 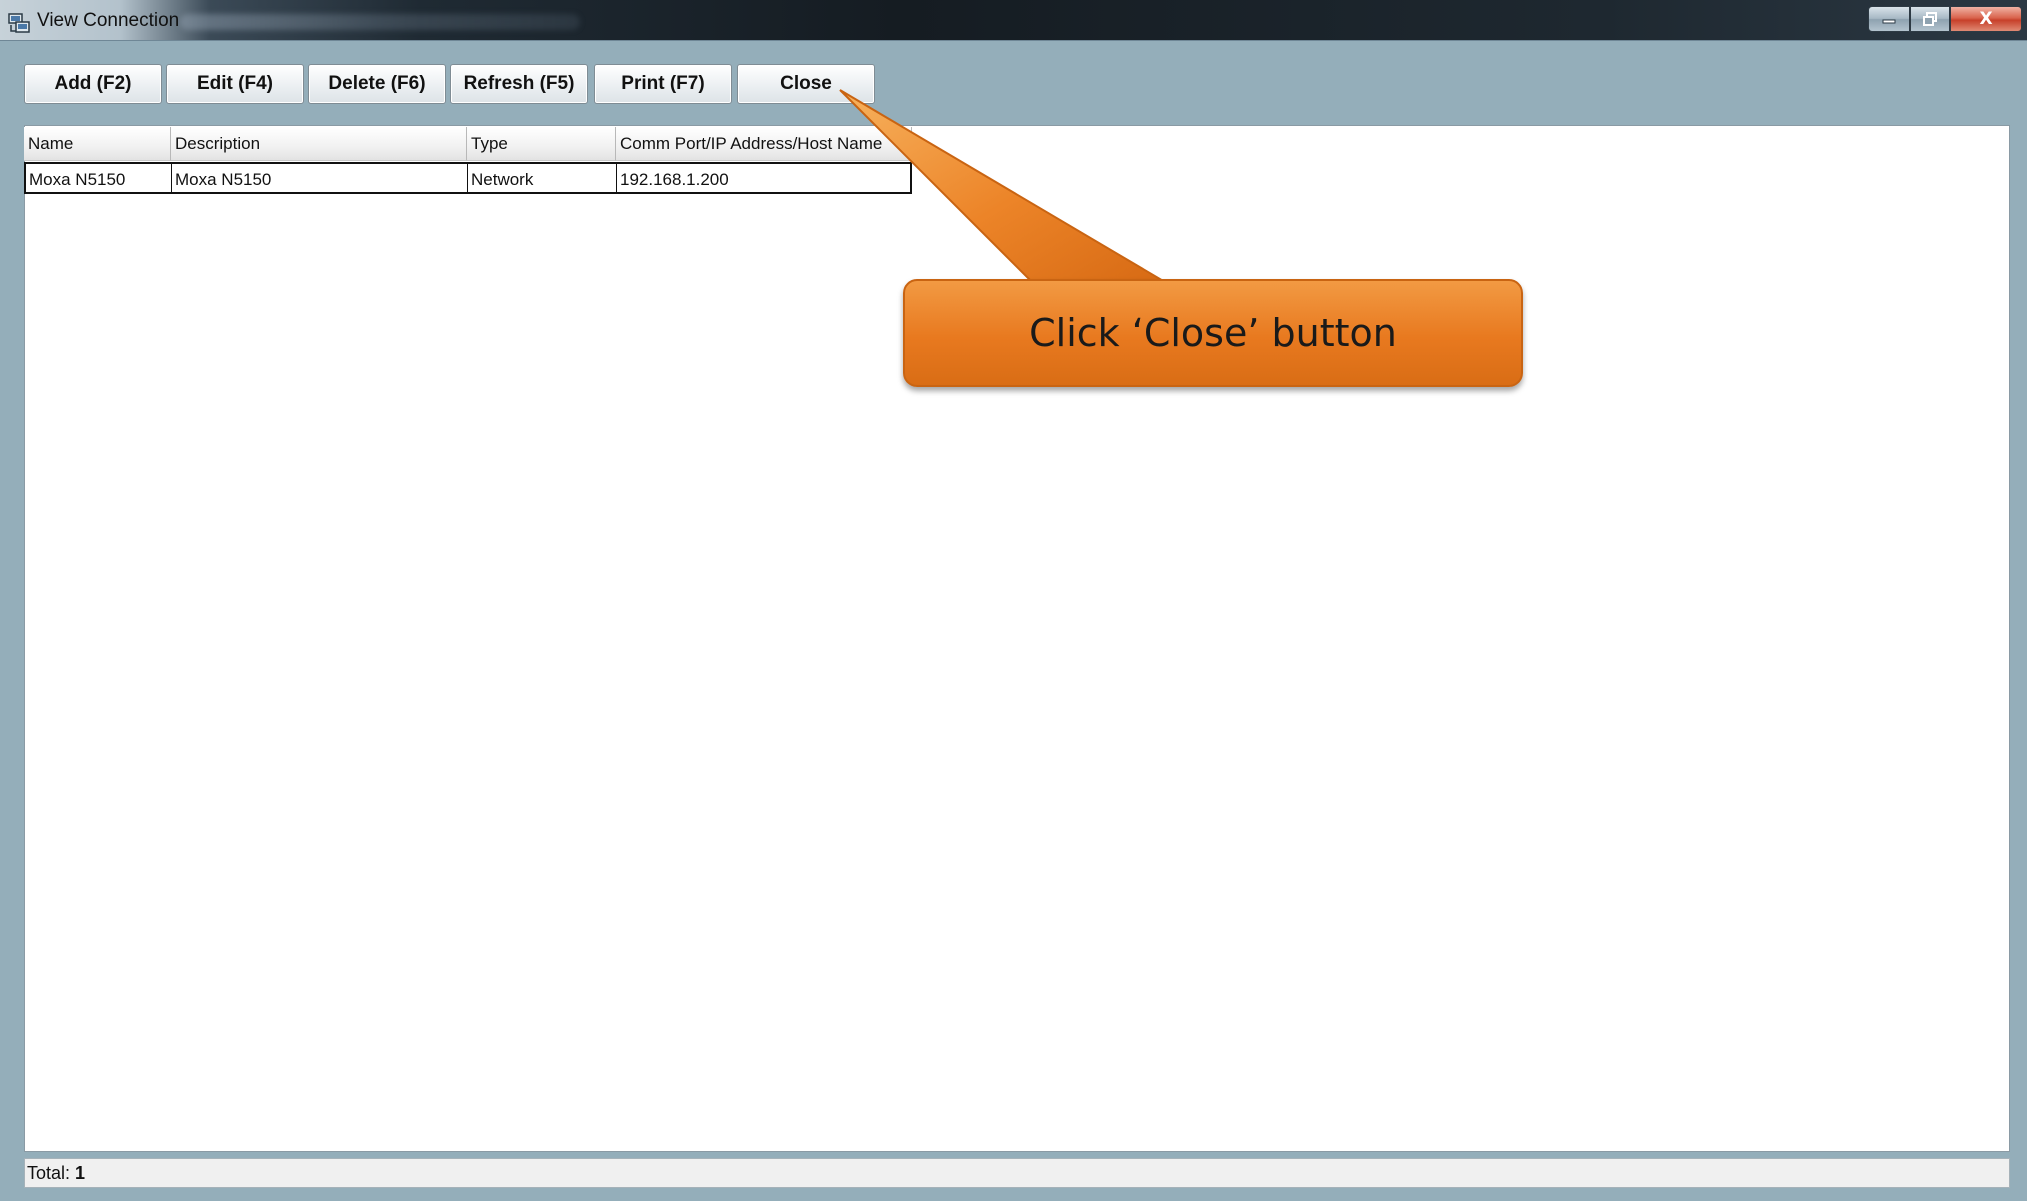 What do you see at coordinates (806, 84) in the screenshot?
I see `close-button: Close` at bounding box center [806, 84].